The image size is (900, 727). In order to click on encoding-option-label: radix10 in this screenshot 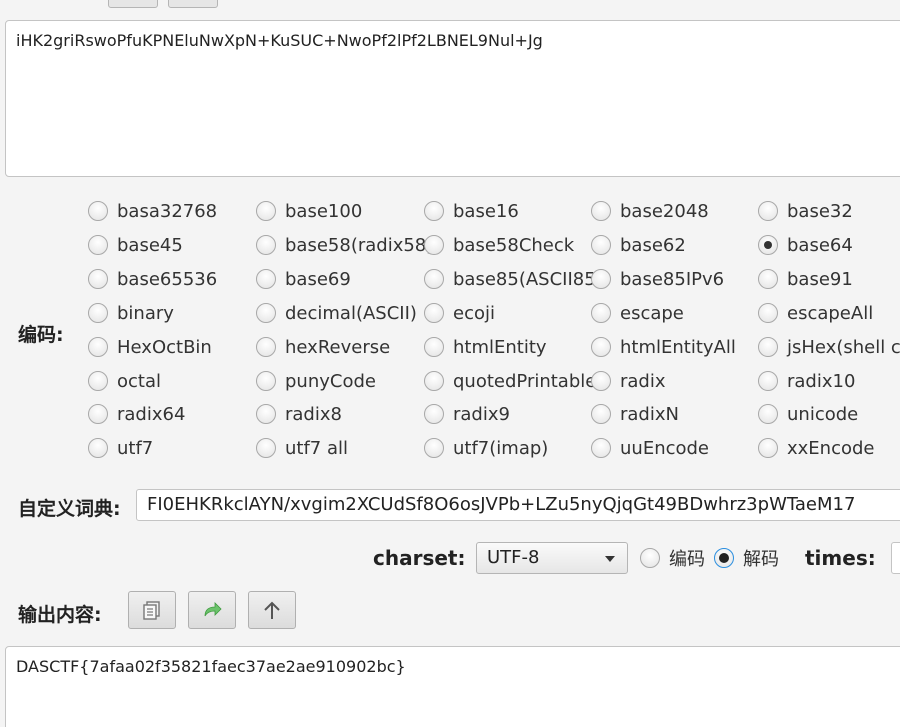, I will do `click(821, 381)`.